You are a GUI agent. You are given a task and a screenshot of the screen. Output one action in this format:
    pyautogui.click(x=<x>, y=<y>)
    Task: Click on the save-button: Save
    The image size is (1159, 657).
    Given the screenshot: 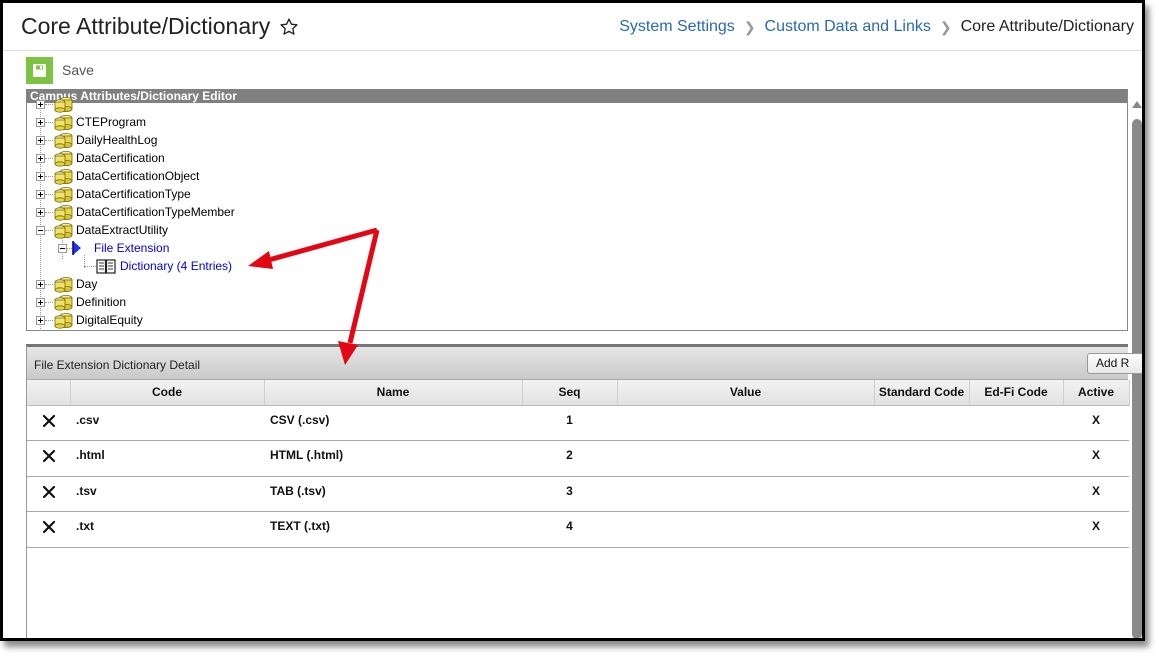 What is the action you would take?
    pyautogui.click(x=60, y=70)
    